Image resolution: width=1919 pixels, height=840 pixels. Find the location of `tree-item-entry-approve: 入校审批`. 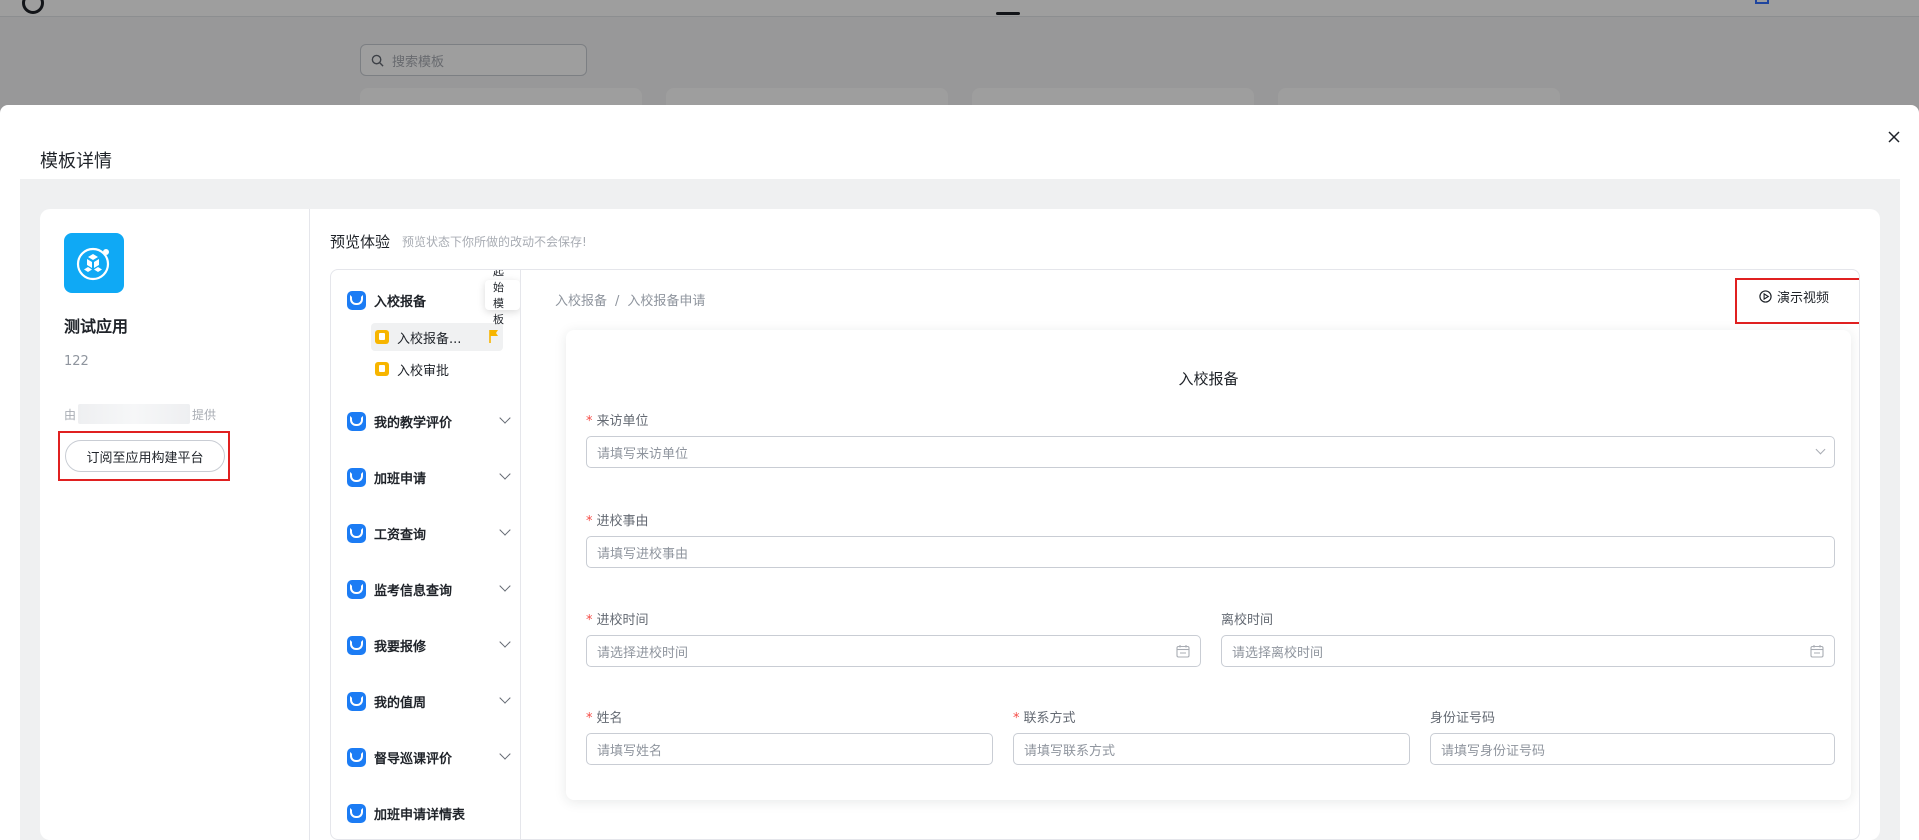

tree-item-entry-approve: 入校审批 is located at coordinates (437, 369).